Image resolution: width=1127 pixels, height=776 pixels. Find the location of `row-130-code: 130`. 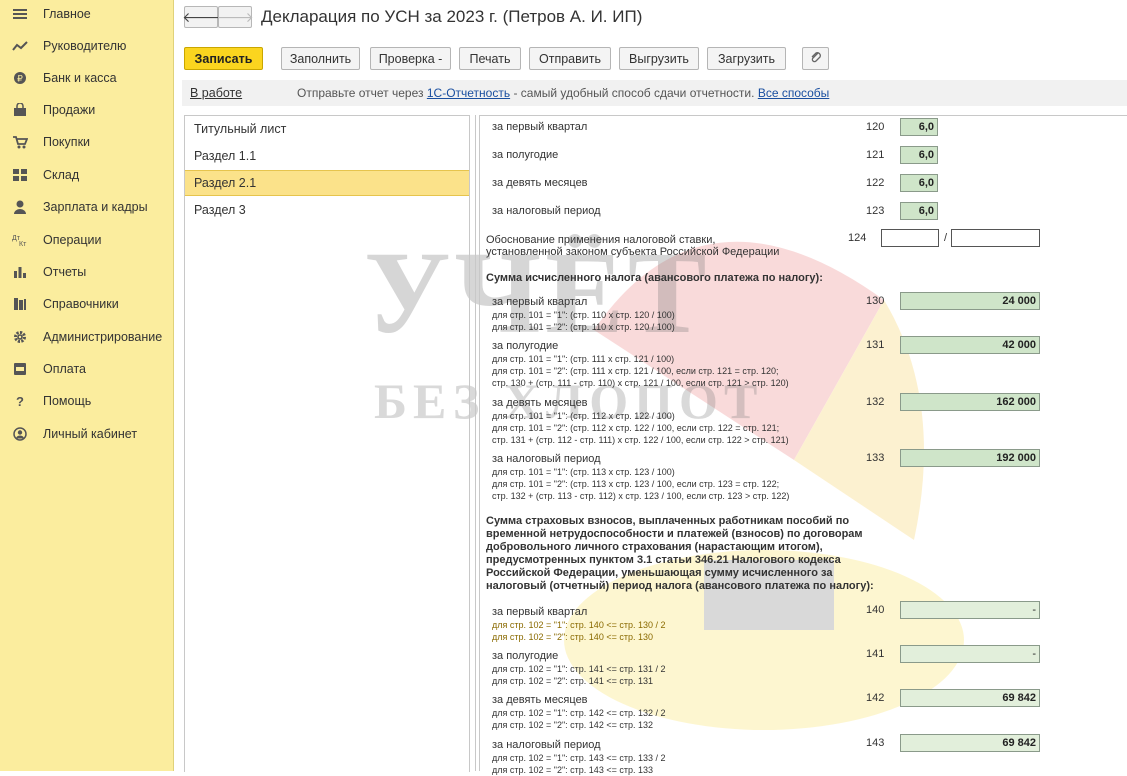

row-130-code: 130 is located at coordinates (875, 301).